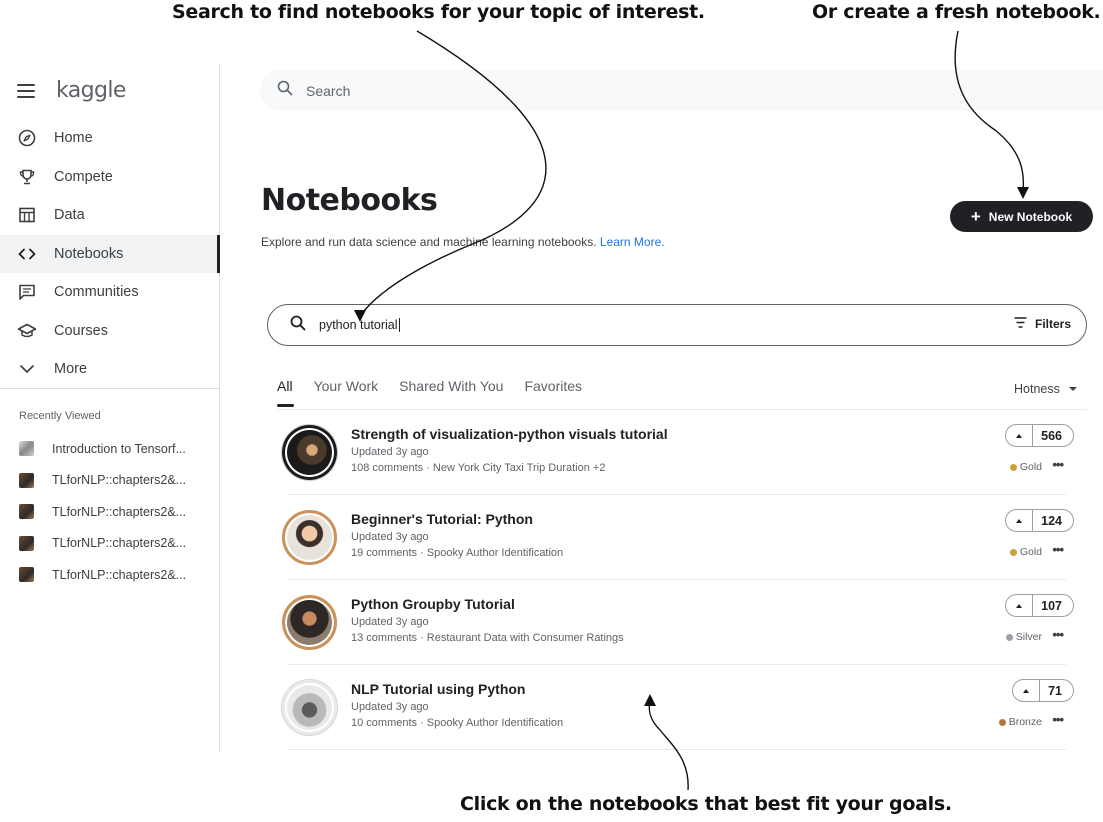  What do you see at coordinates (91, 90) in the screenshot?
I see `kaggle-logo: kaggle` at bounding box center [91, 90].